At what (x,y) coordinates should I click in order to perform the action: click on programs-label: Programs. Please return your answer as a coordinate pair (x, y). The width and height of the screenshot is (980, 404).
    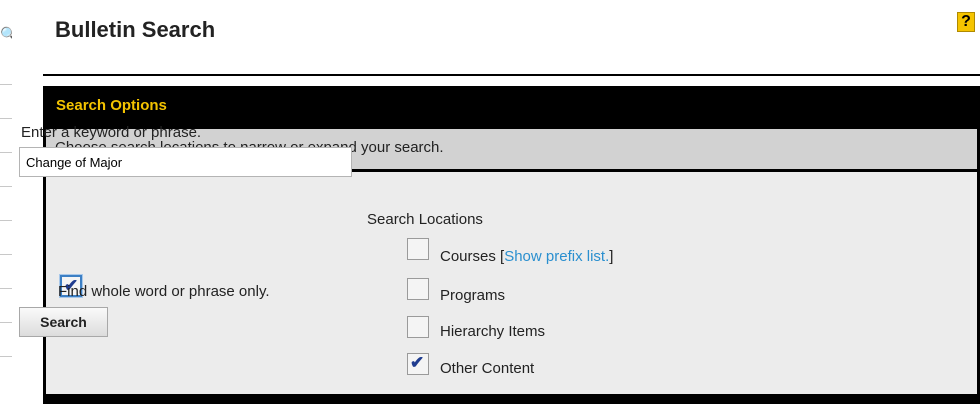
    Looking at the image, I should click on (473, 295).